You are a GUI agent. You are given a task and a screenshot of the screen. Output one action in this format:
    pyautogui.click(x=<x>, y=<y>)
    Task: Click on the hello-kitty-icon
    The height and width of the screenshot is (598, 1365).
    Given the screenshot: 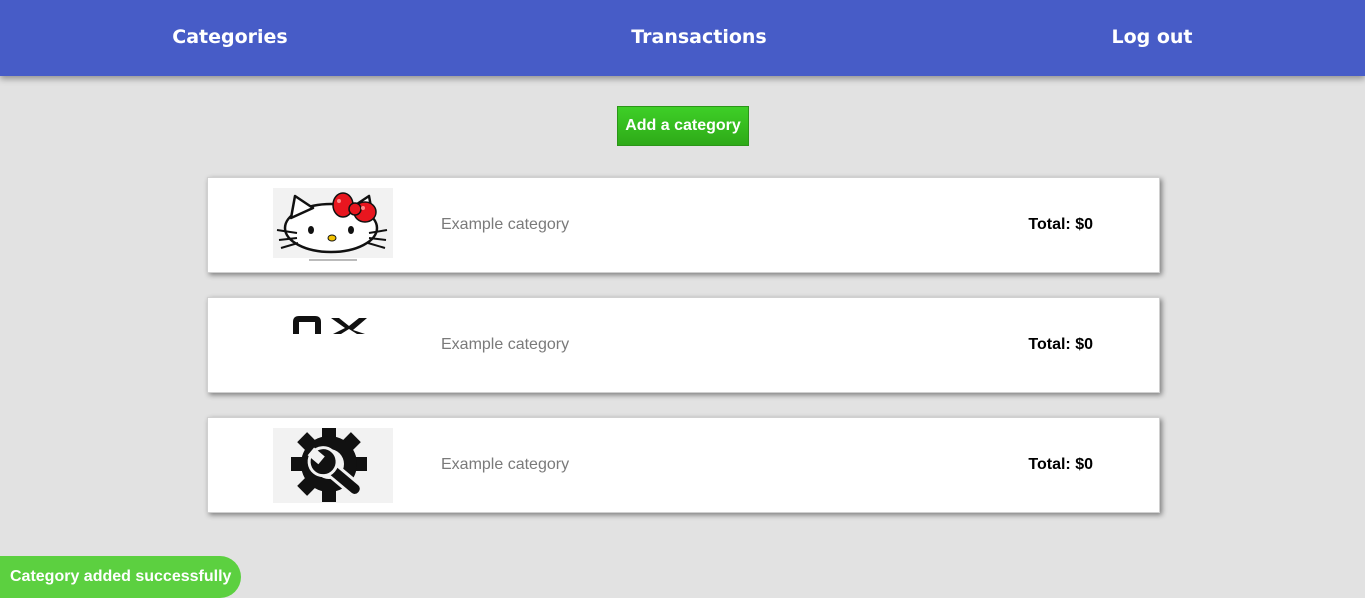 What is the action you would take?
    pyautogui.click(x=333, y=225)
    